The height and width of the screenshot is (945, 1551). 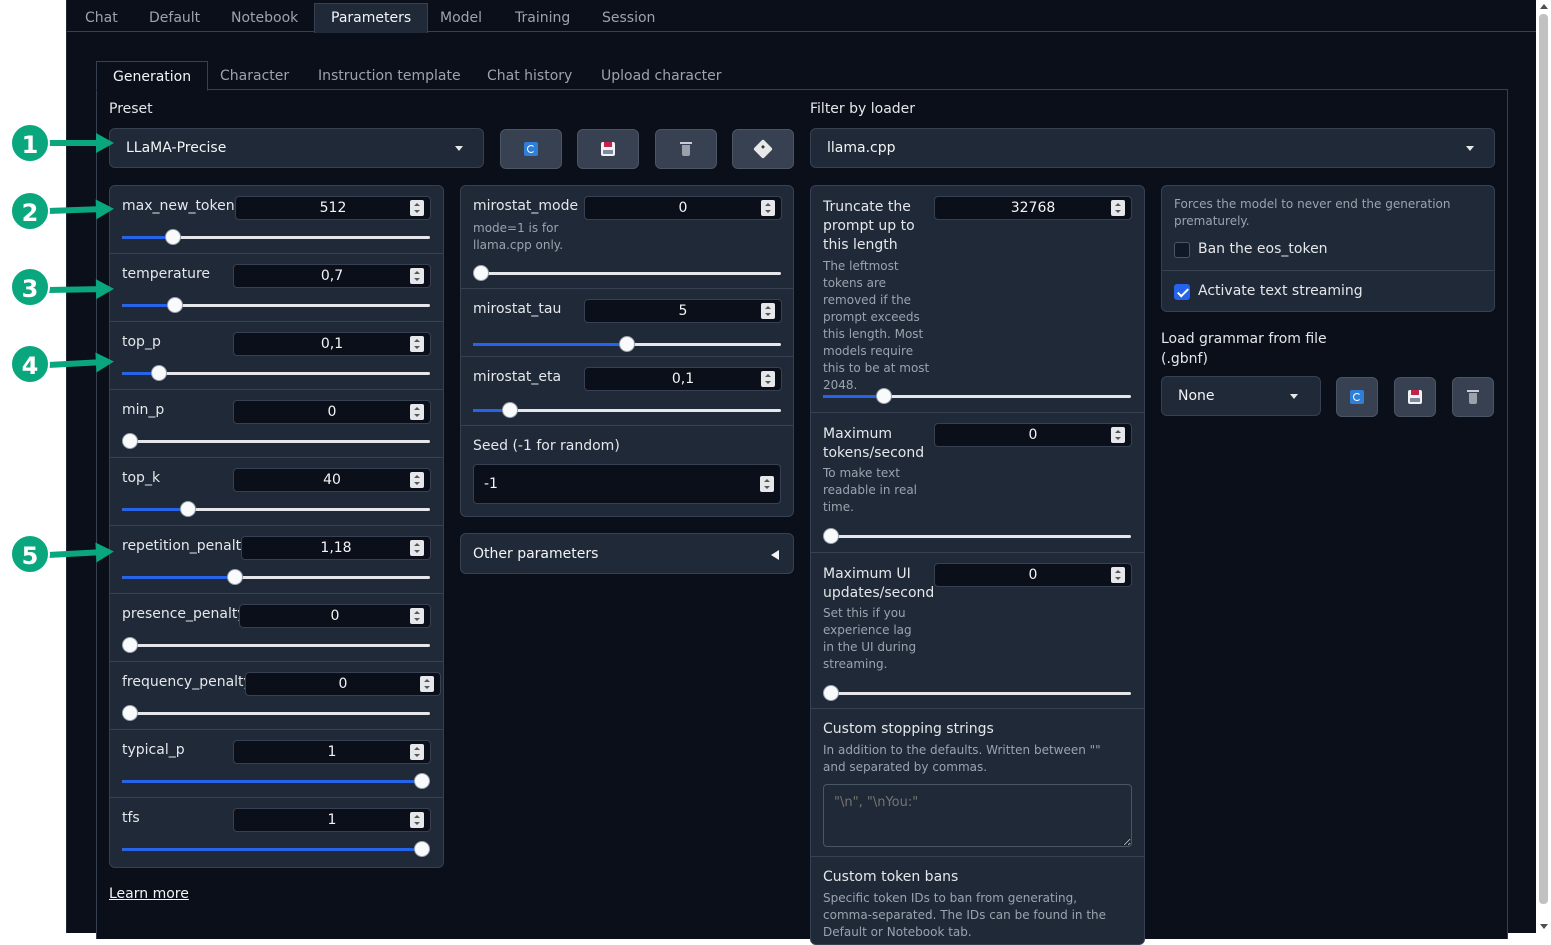 What do you see at coordinates (542, 18) in the screenshot?
I see `tab-training: Training` at bounding box center [542, 18].